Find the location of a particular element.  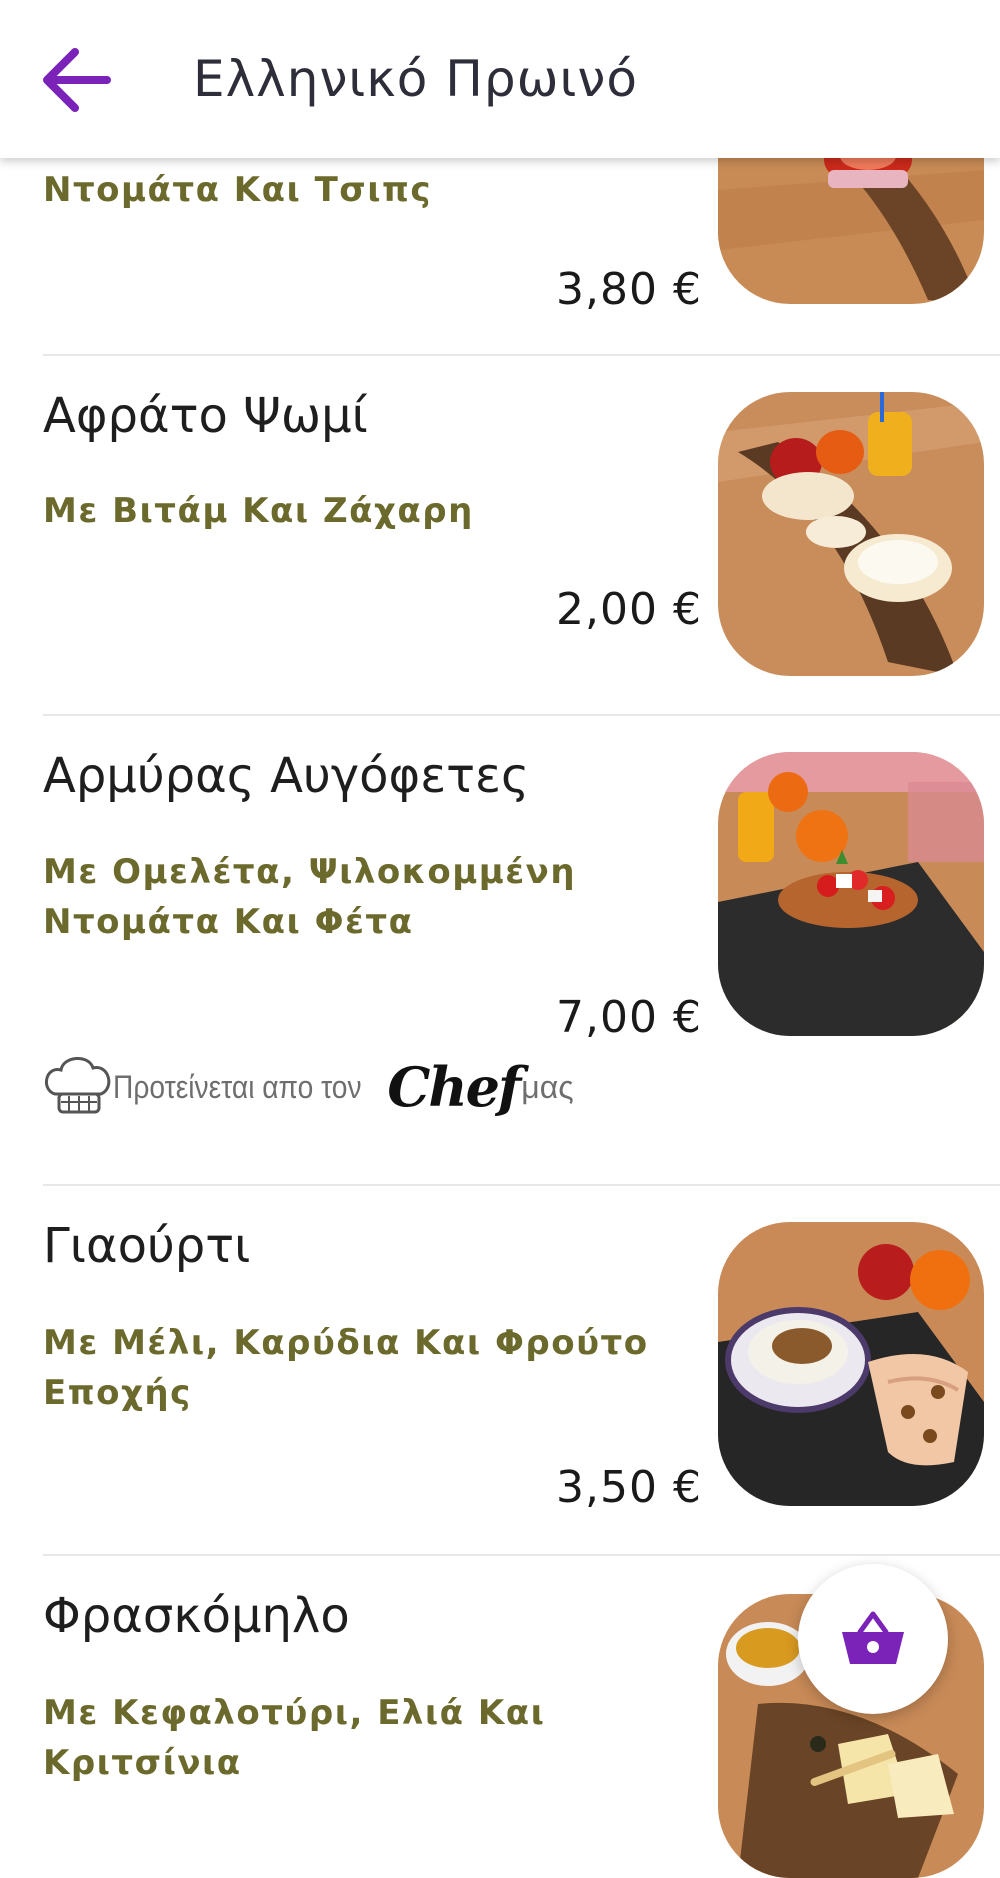

cart-button is located at coordinates (873, 1639).